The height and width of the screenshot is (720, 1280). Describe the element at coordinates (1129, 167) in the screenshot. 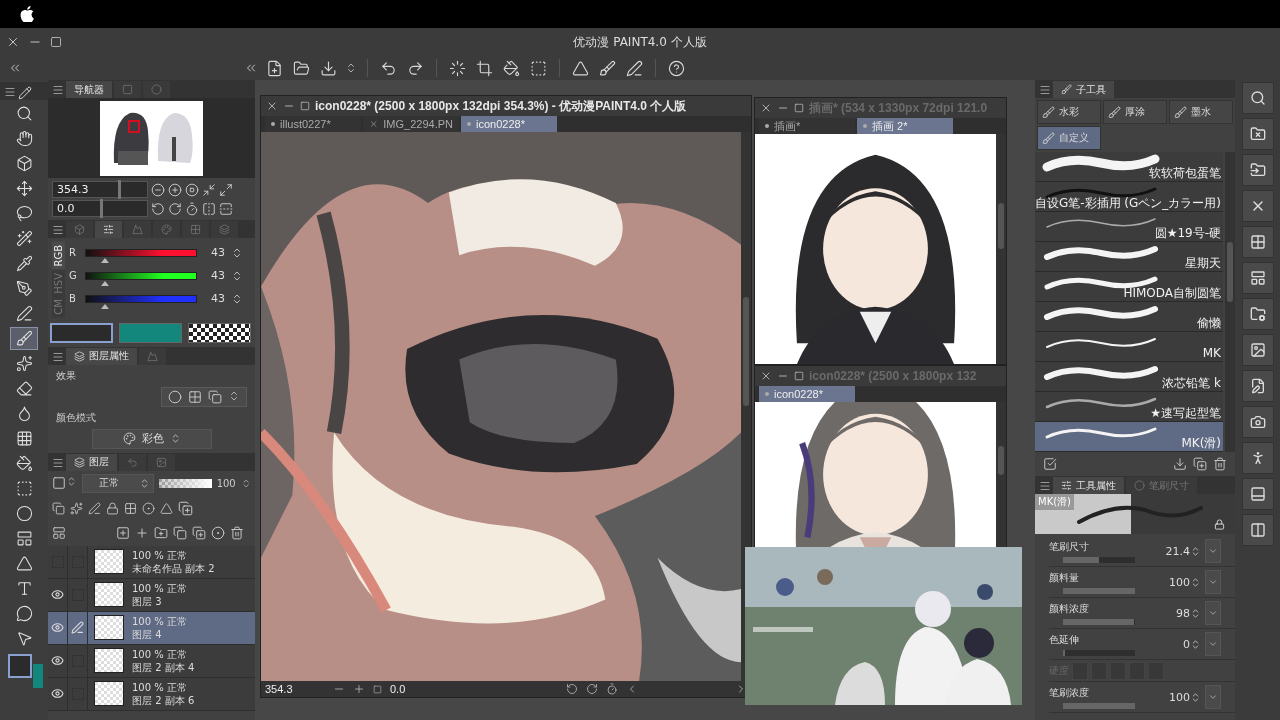

I see `brush-item: 软软荷包蛋笔` at that location.